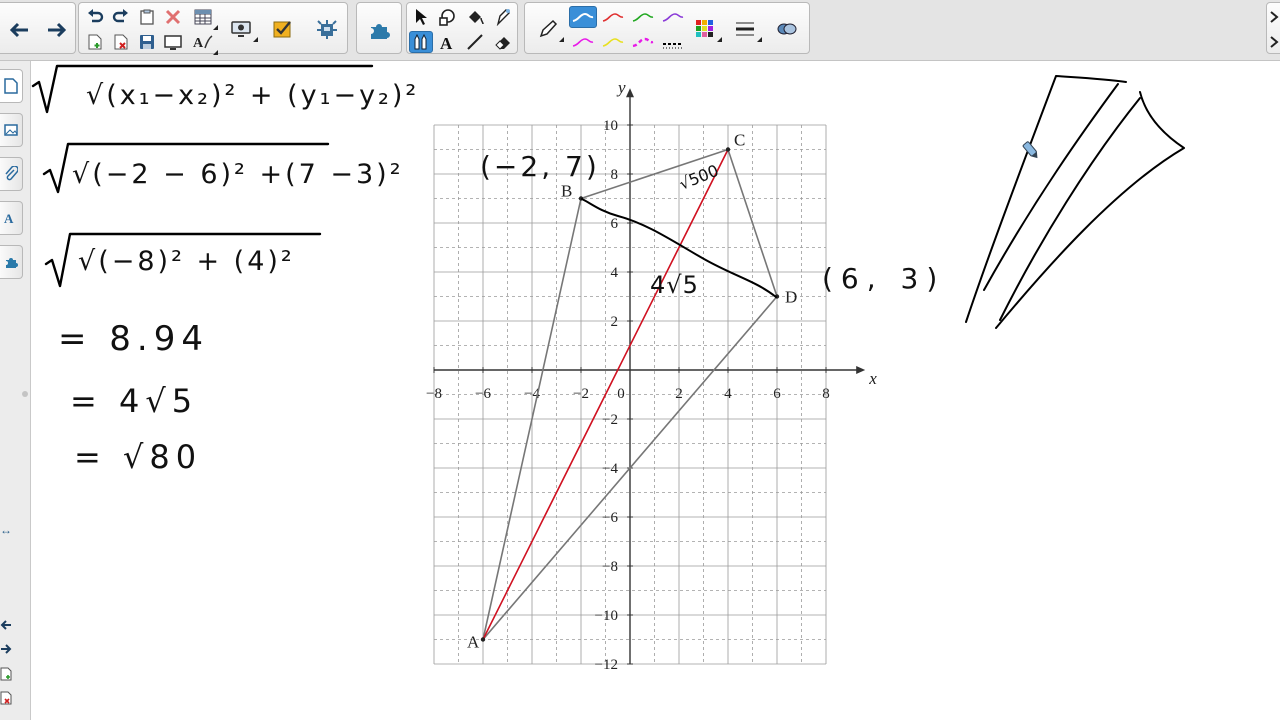 The image size is (1280, 725). I want to click on page-sorter-icon, so click(11, 86).